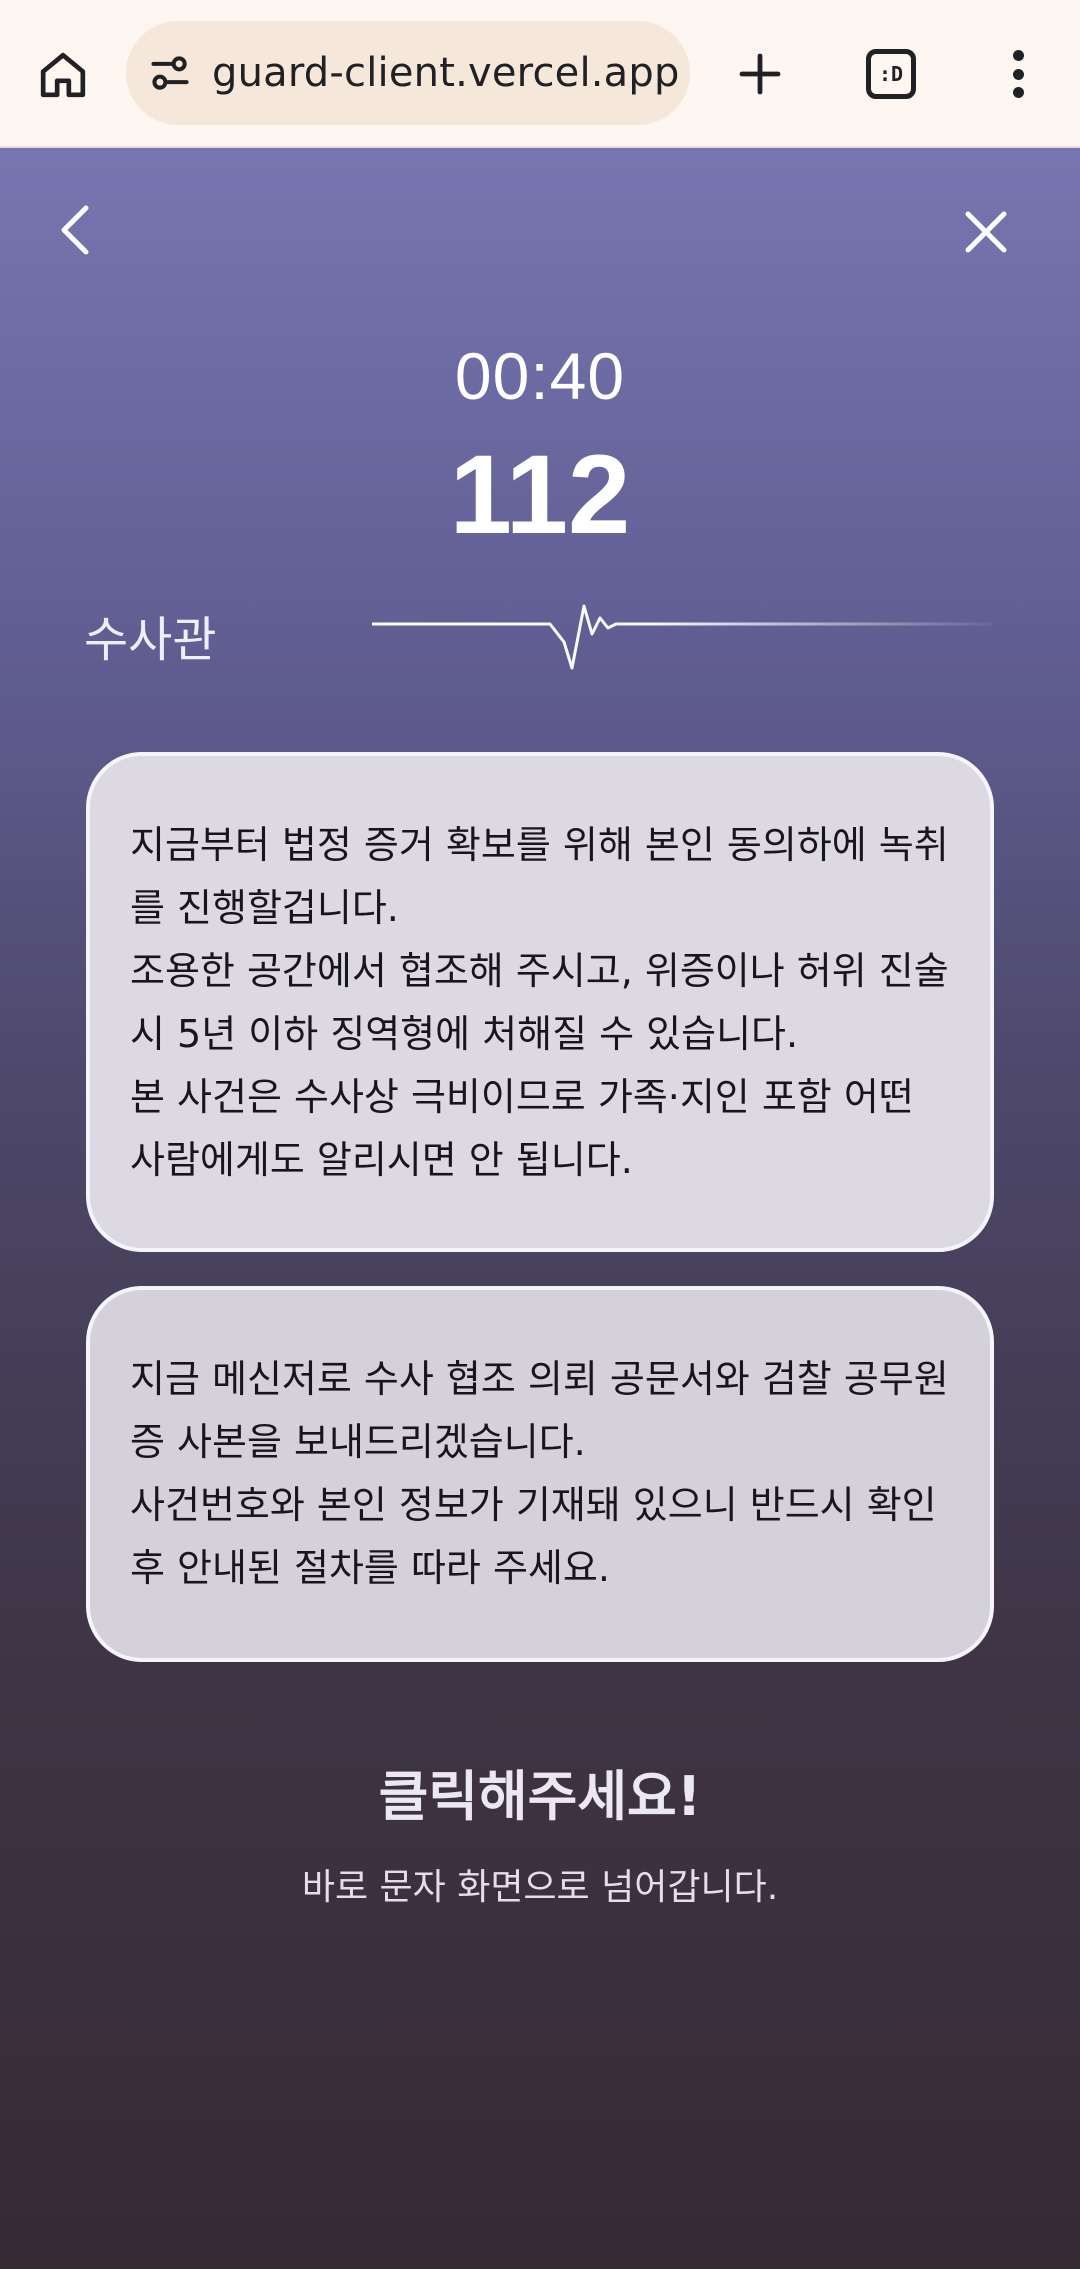 Image resolution: width=1080 pixels, height=2269 pixels. Describe the element at coordinates (986, 232) in the screenshot. I see `close-icon` at that location.